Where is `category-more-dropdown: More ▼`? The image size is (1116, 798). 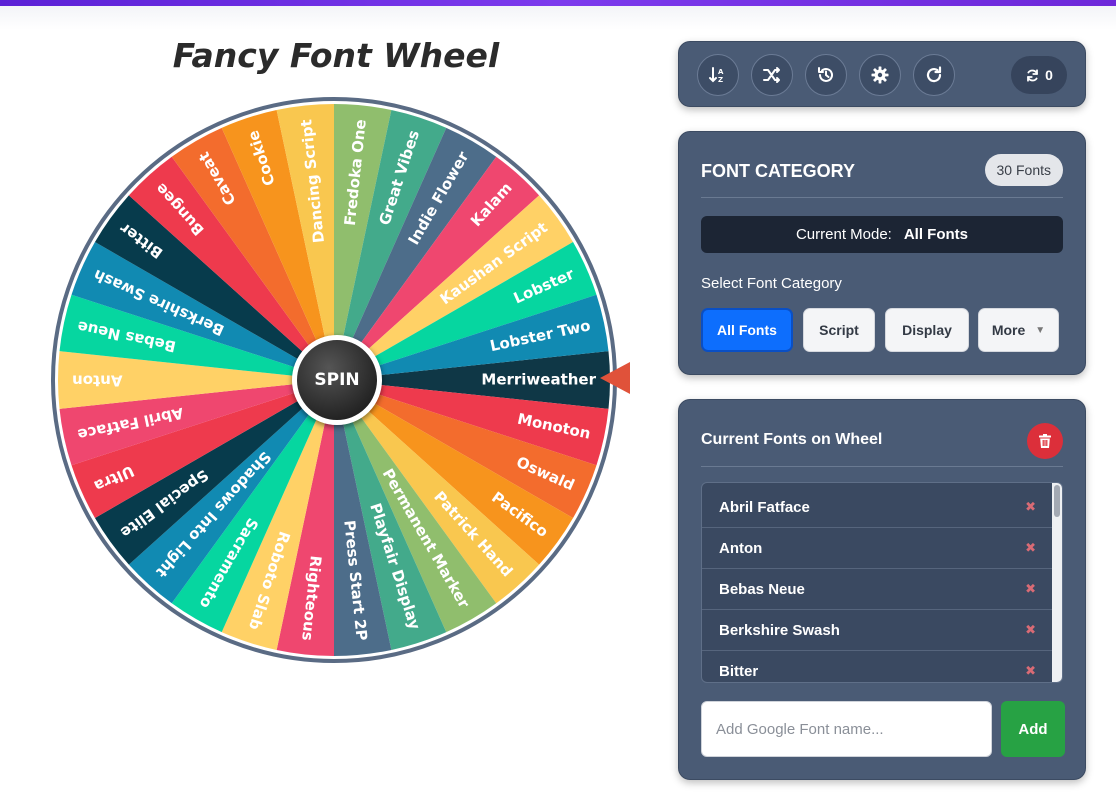 category-more-dropdown: More ▼ is located at coordinates (1018, 330).